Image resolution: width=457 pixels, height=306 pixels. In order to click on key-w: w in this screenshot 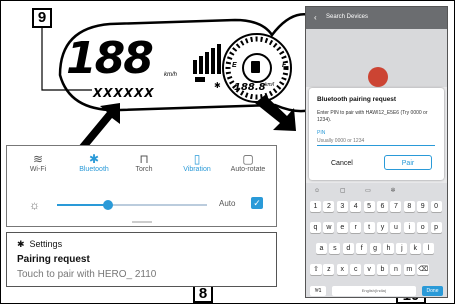, I will do `click(329, 227)`.